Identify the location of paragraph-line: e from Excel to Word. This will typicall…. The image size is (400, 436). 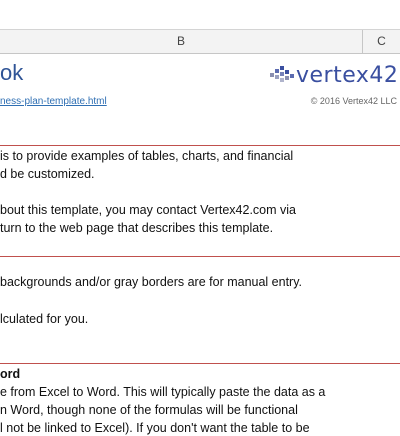
(163, 392).